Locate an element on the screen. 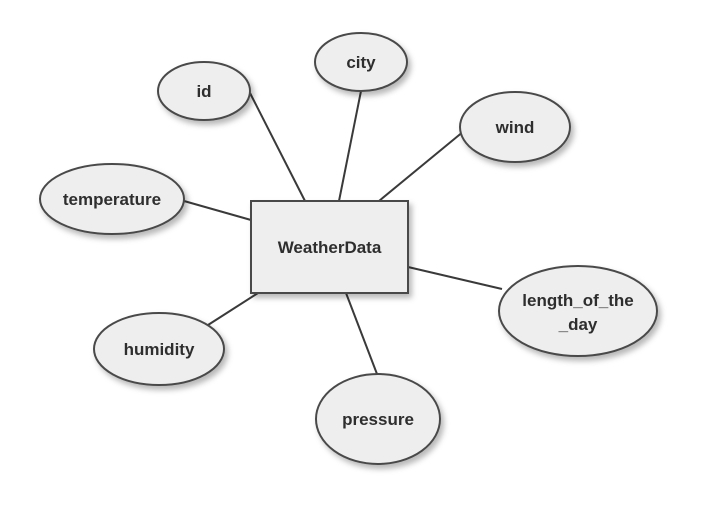 The image size is (702, 507). attribute-label-temperature: temperature is located at coordinates (112, 199).